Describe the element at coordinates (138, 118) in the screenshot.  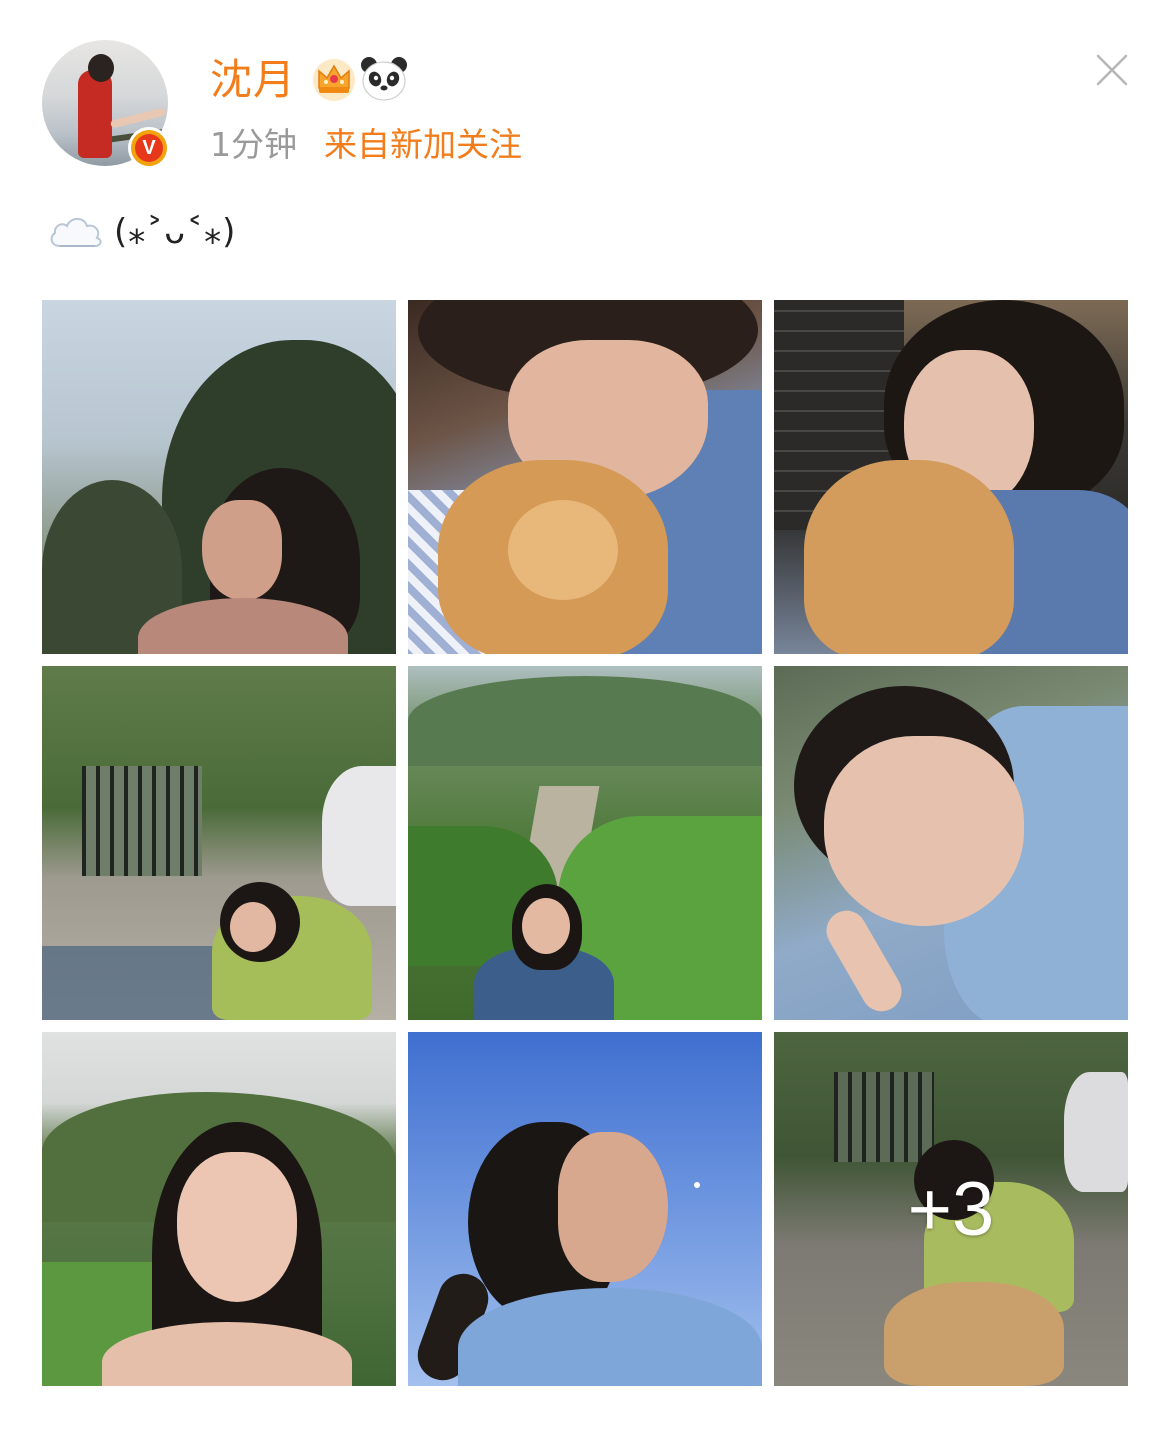
I see `avatar-arm` at that location.